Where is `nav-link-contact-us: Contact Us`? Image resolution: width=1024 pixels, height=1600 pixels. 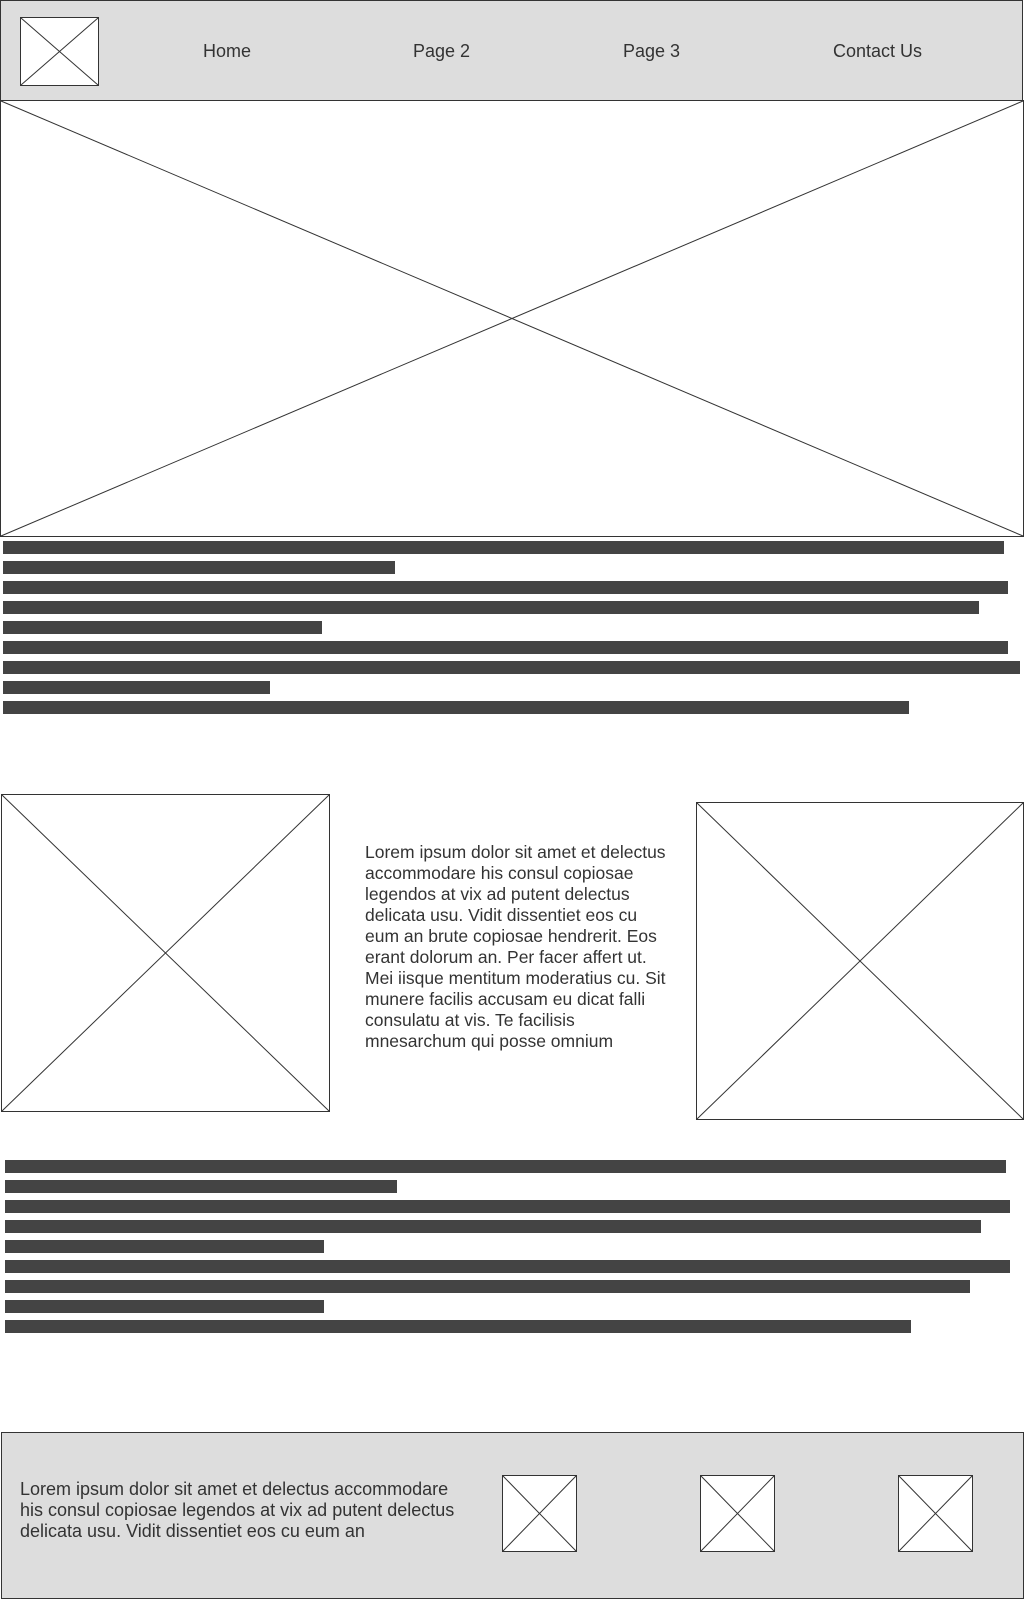 nav-link-contact-us: Contact Us is located at coordinates (877, 51).